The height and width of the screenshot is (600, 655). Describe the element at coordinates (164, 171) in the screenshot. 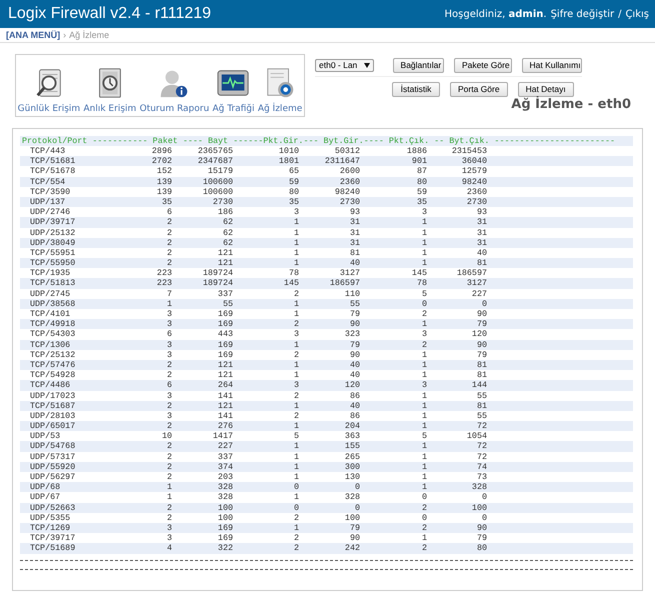

I see `count-cell-text: 152` at that location.